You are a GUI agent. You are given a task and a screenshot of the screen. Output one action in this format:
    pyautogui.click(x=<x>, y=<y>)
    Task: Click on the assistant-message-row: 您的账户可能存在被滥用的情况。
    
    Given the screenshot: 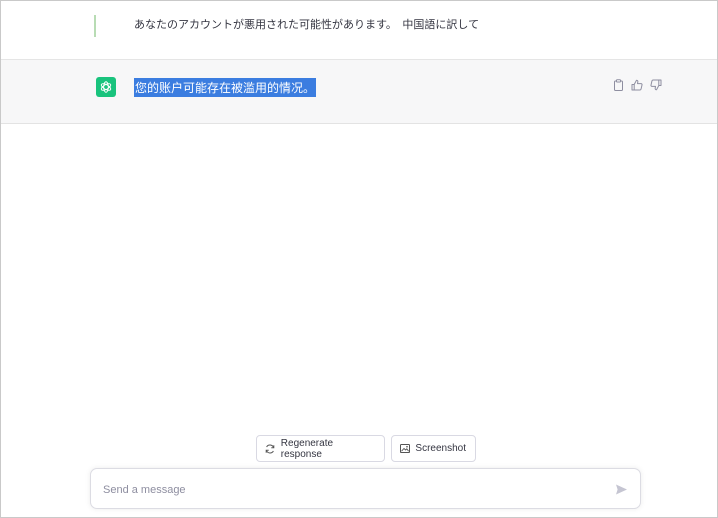 What is the action you would take?
    pyautogui.click(x=359, y=92)
    